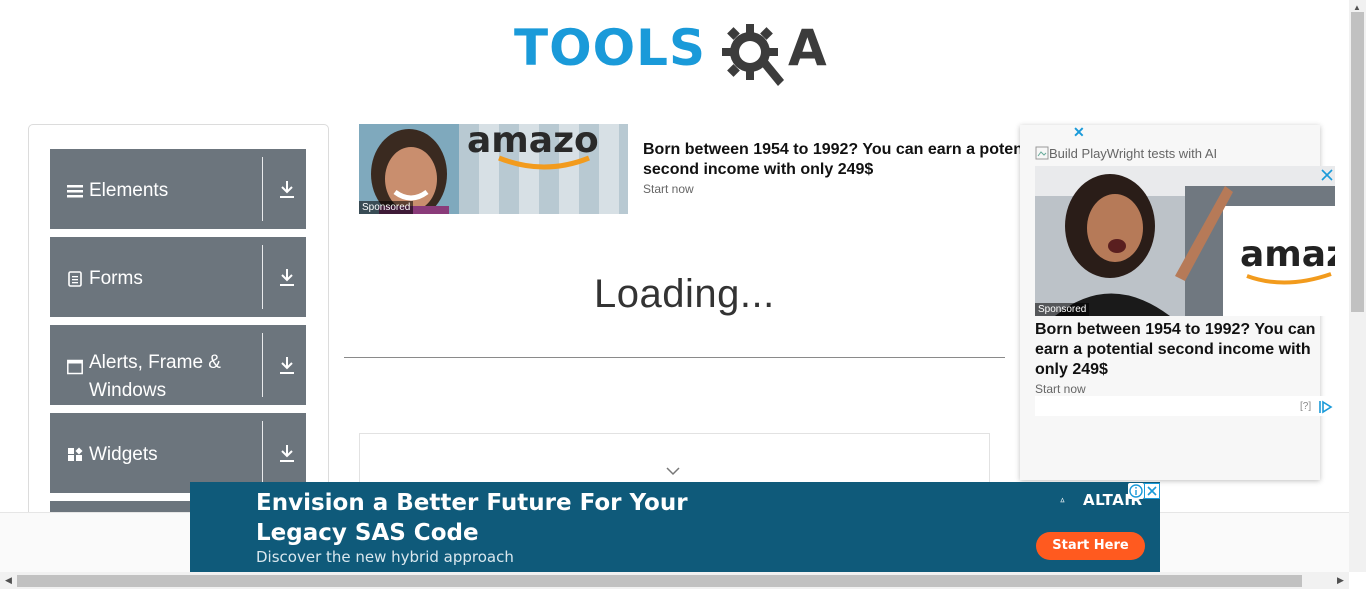 Image resolution: width=1366 pixels, height=589 pixels. Describe the element at coordinates (129, 190) in the screenshot. I see `group-label: Elements` at that location.